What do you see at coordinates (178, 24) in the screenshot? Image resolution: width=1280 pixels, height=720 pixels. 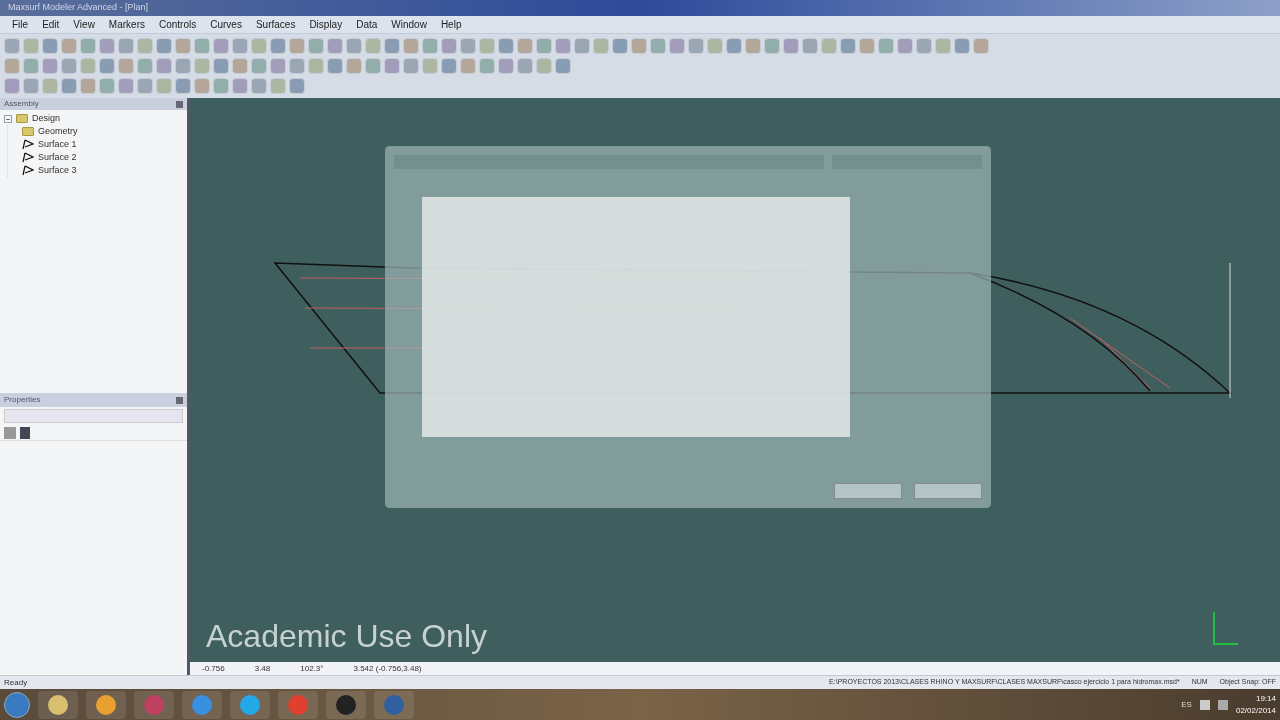 I see `menu-item: Controls` at bounding box center [178, 24].